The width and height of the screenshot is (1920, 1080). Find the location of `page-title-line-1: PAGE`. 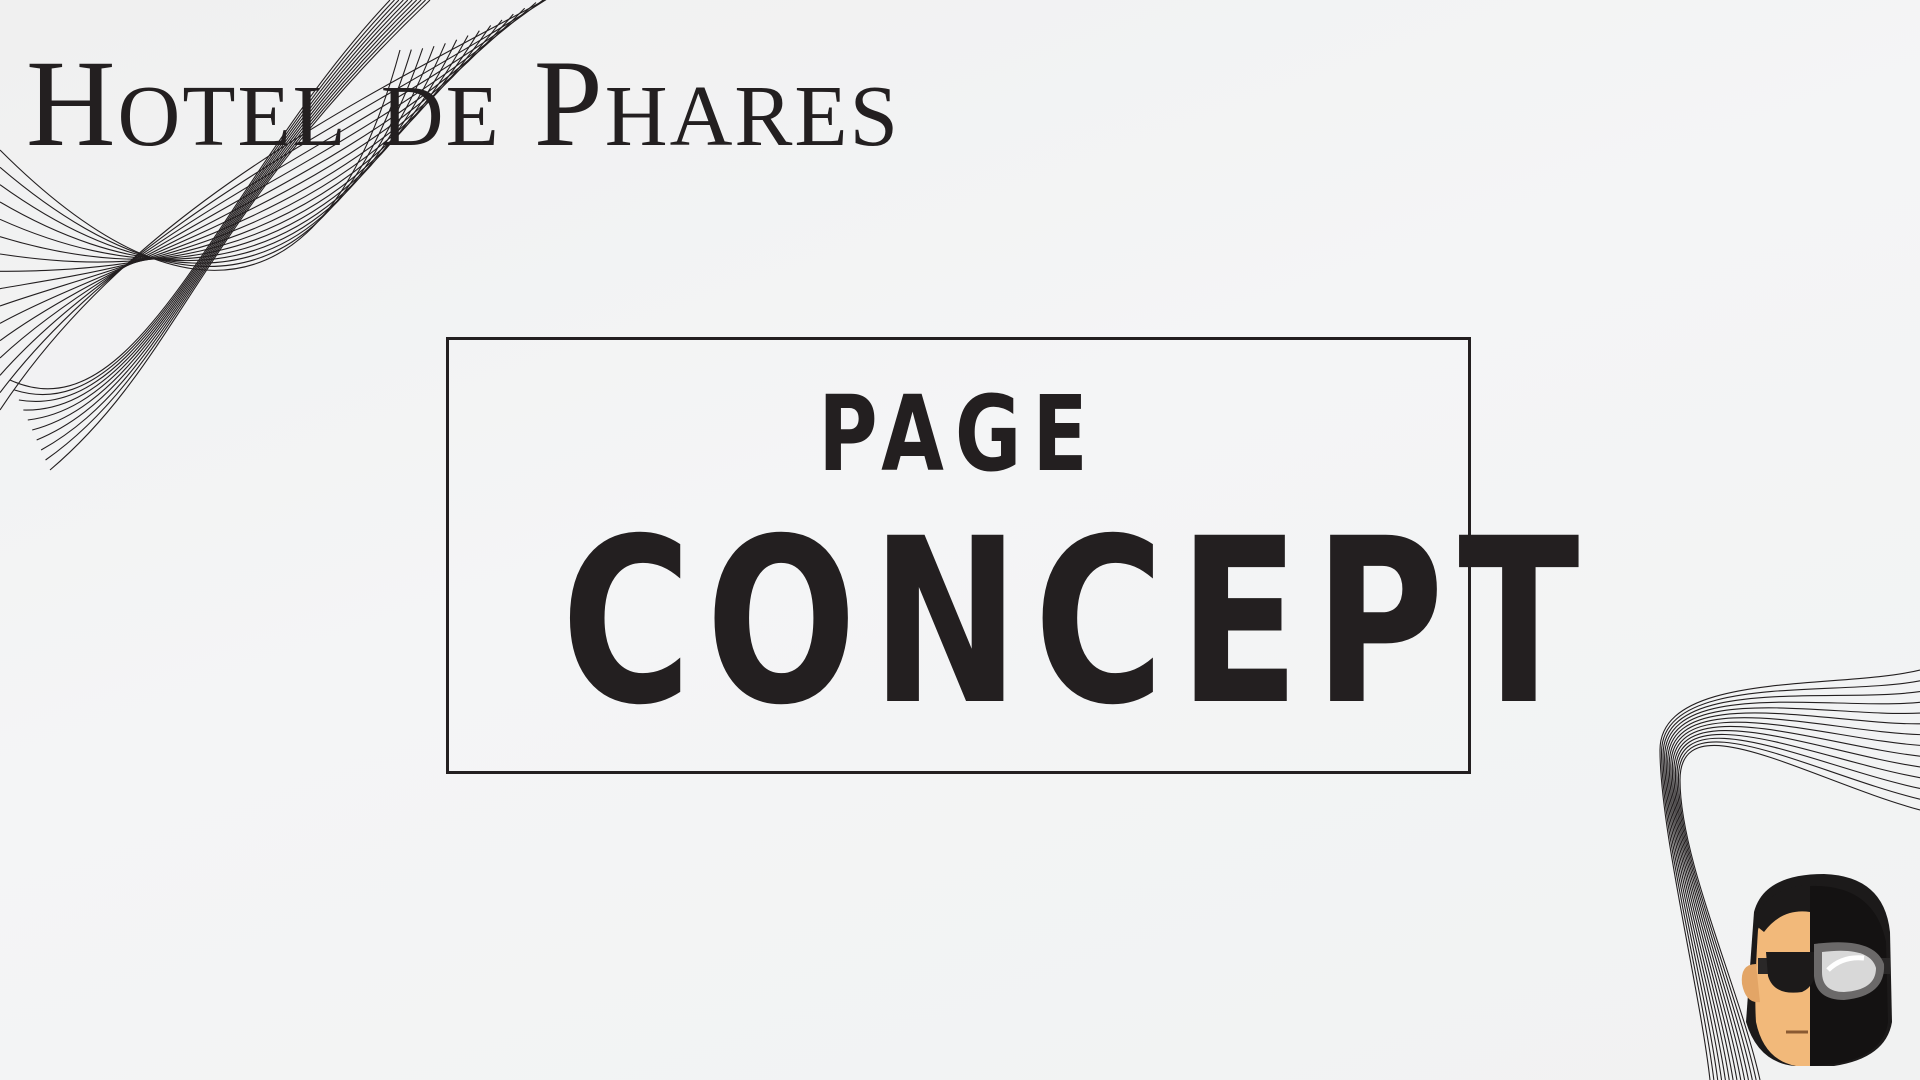

page-title-line-1: PAGE is located at coordinates (958, 434).